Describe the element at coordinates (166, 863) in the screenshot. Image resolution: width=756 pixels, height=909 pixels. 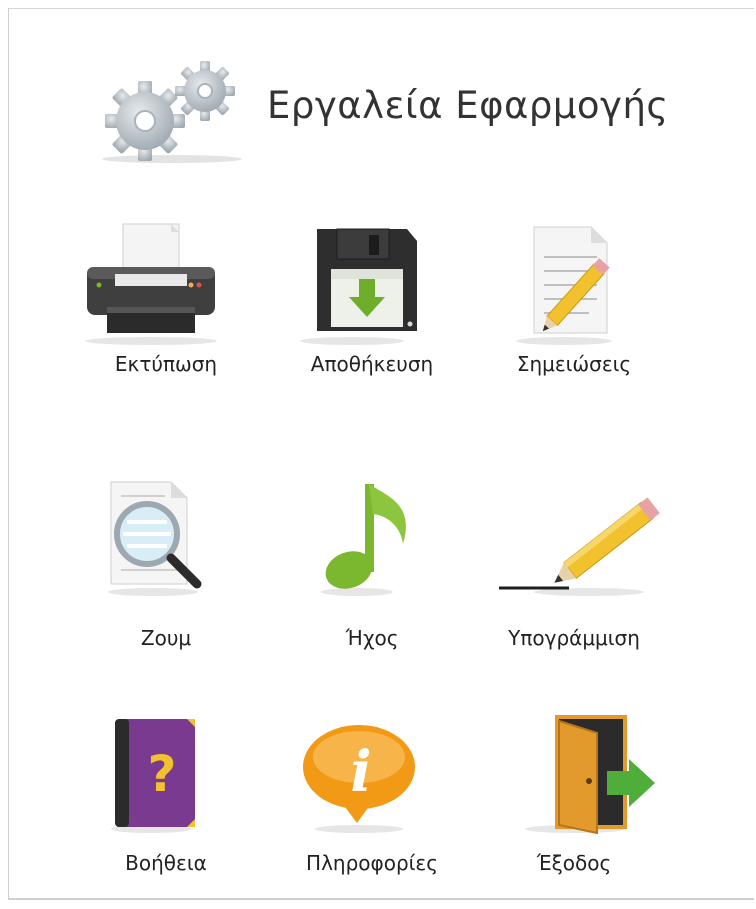
I see `help-label: Βοήθεια` at that location.